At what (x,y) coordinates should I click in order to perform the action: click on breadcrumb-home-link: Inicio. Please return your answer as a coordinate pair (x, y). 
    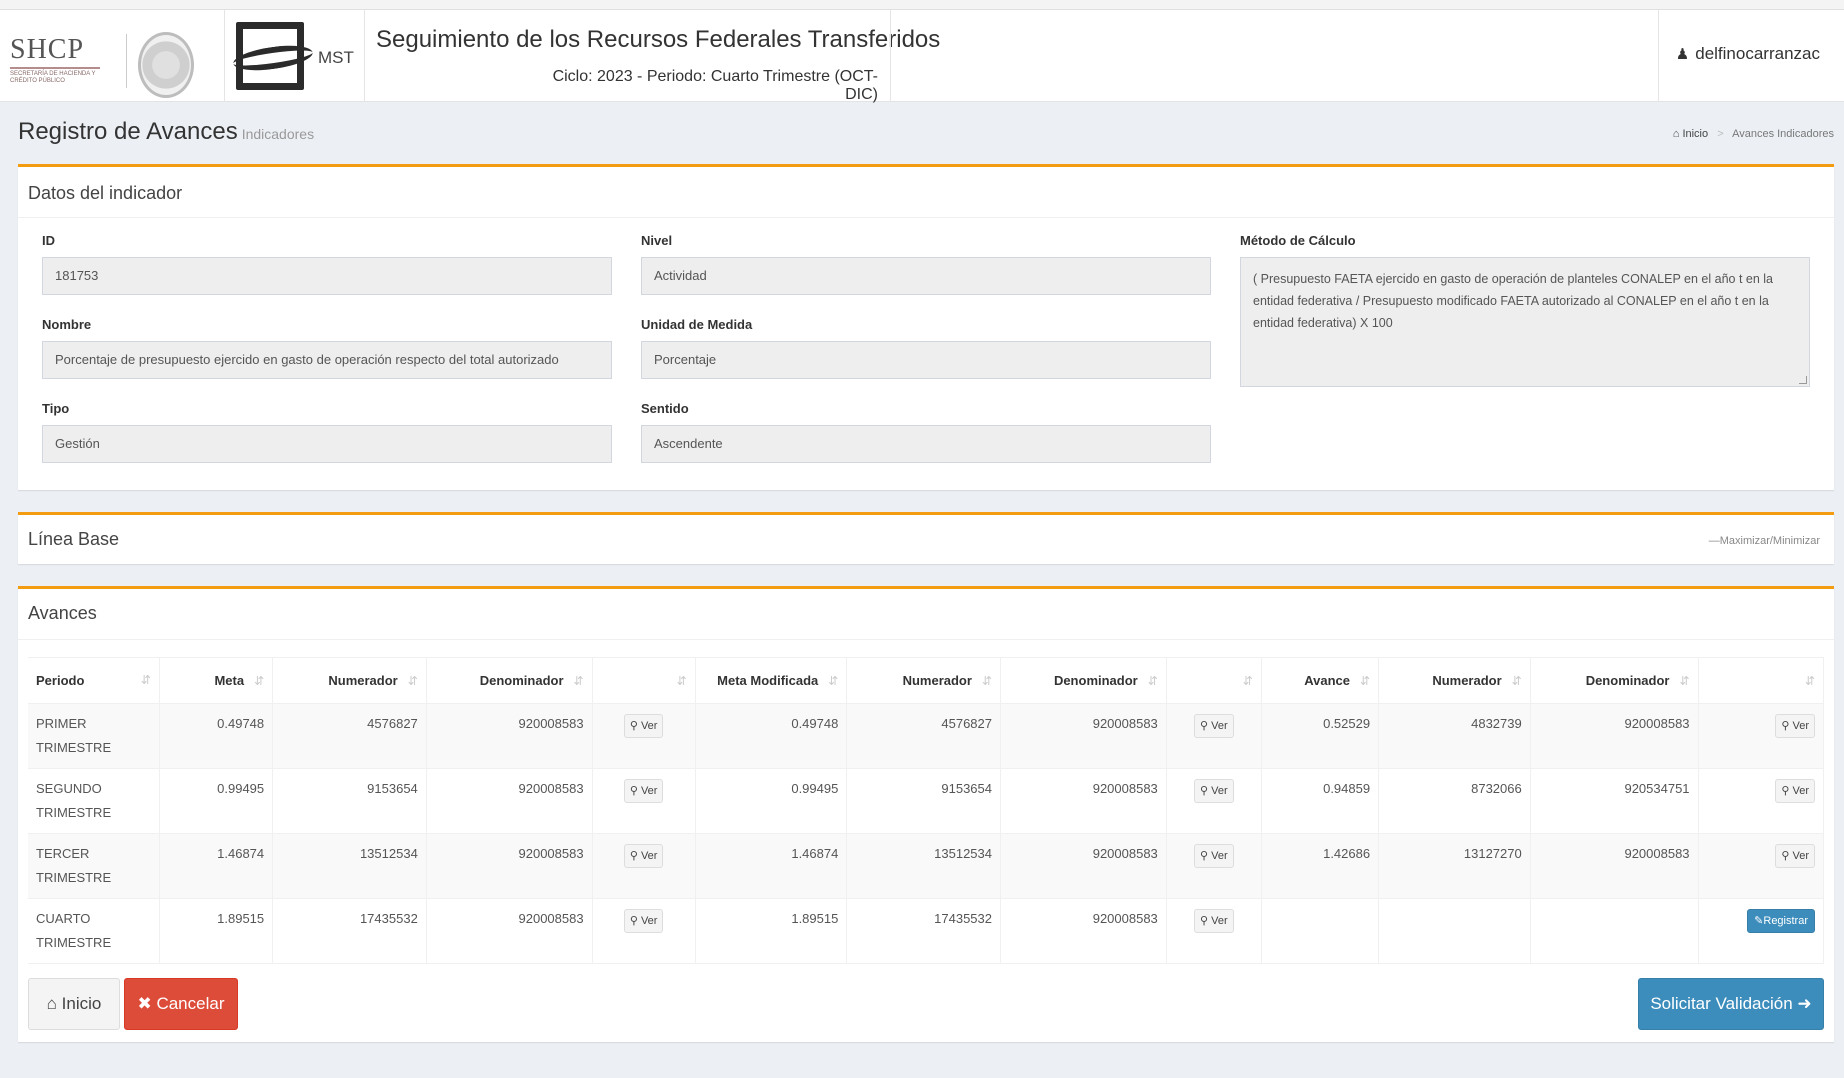
    Looking at the image, I should click on (1695, 134).